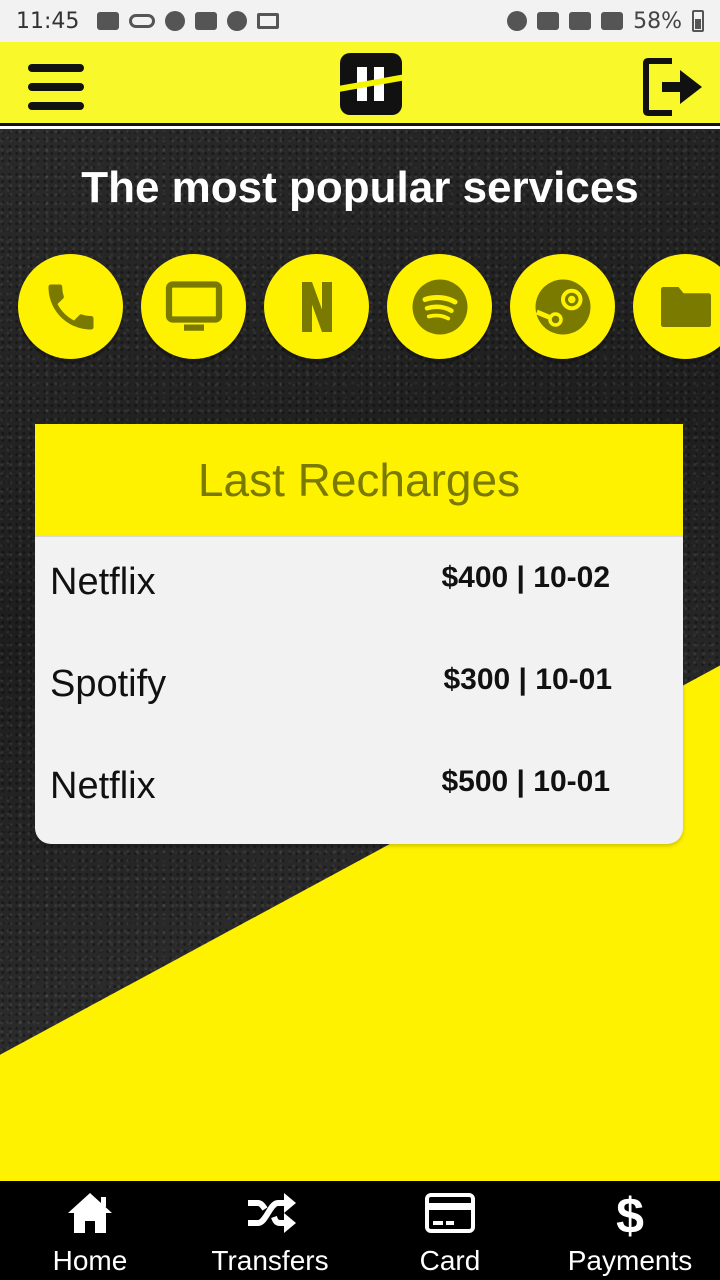 This screenshot has height=1280, width=720. What do you see at coordinates (517, 21) in the screenshot?
I see `alarm-icon` at bounding box center [517, 21].